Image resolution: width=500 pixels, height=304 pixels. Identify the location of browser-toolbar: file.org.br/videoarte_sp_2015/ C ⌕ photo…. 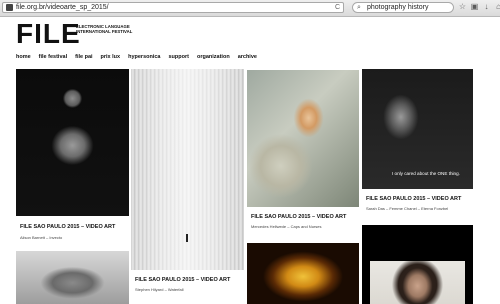
(250, 8).